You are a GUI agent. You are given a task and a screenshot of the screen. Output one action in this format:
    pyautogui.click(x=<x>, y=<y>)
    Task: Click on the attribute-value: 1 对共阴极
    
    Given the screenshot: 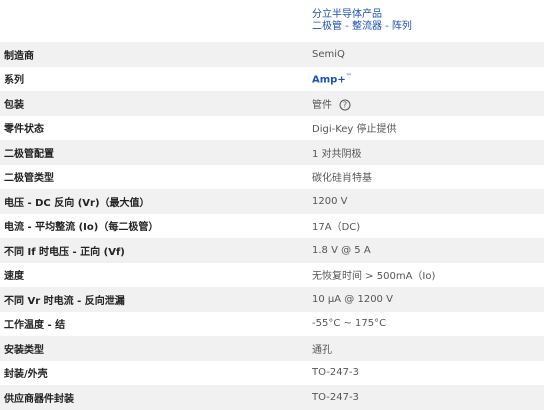 What is the action you would take?
    pyautogui.click(x=337, y=154)
    